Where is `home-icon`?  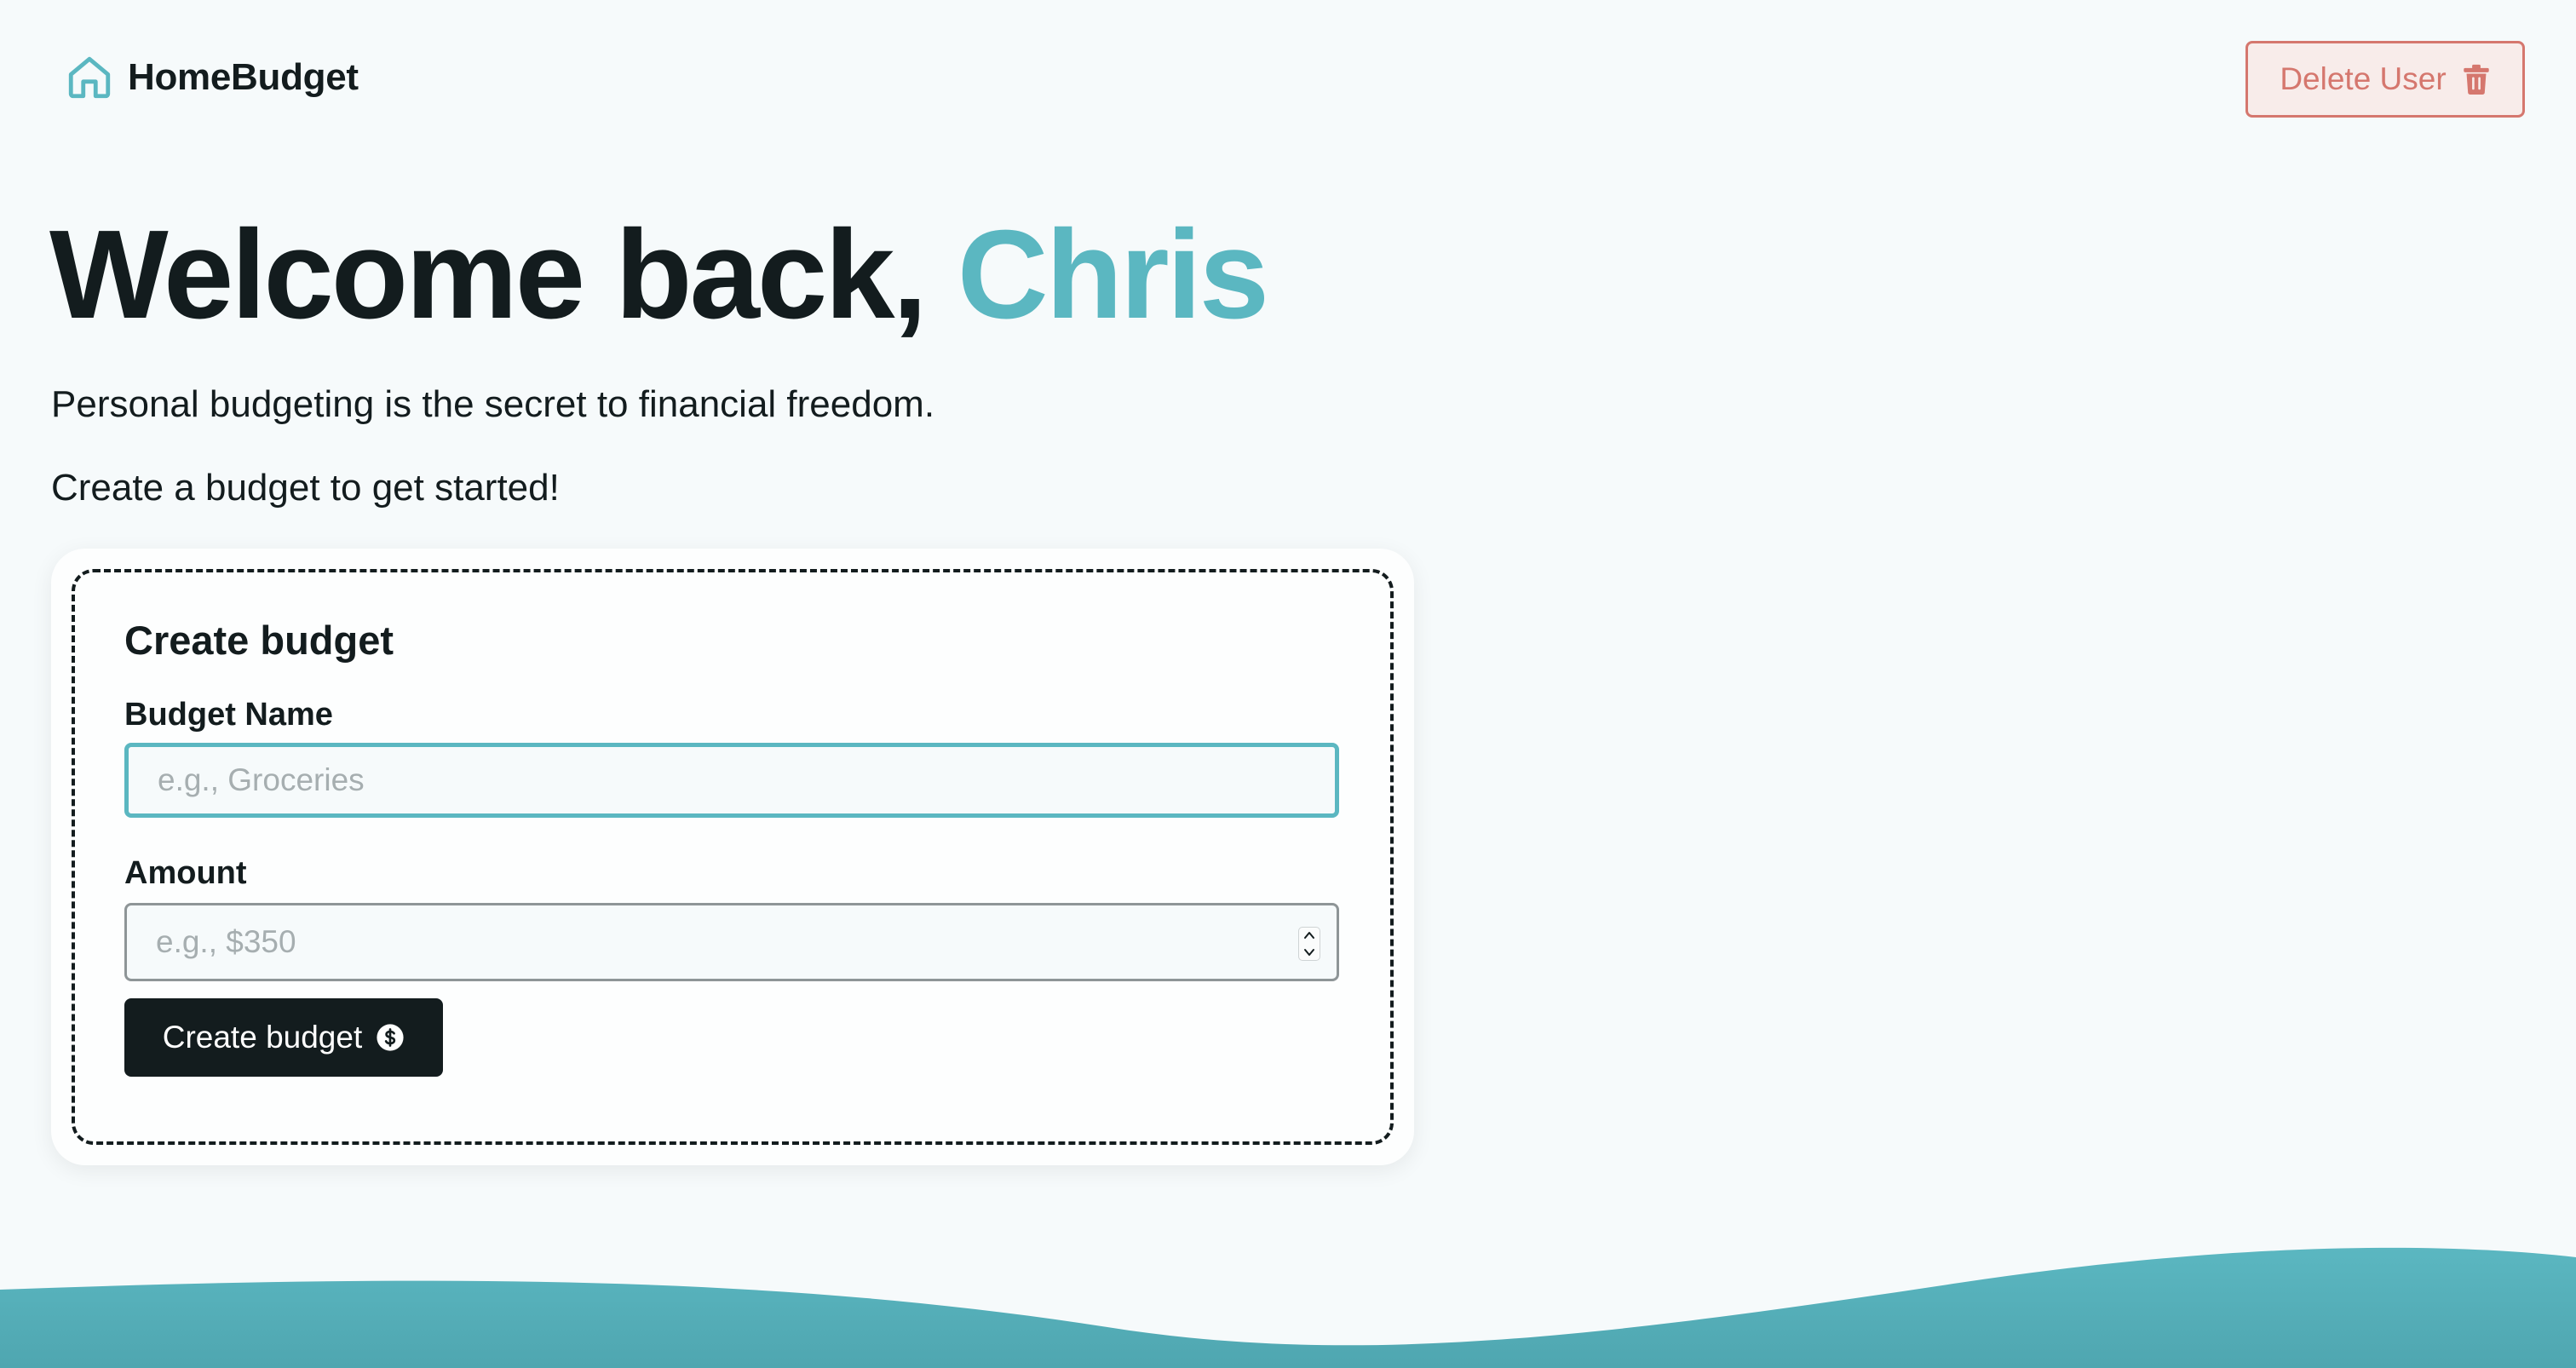 home-icon is located at coordinates (90, 77).